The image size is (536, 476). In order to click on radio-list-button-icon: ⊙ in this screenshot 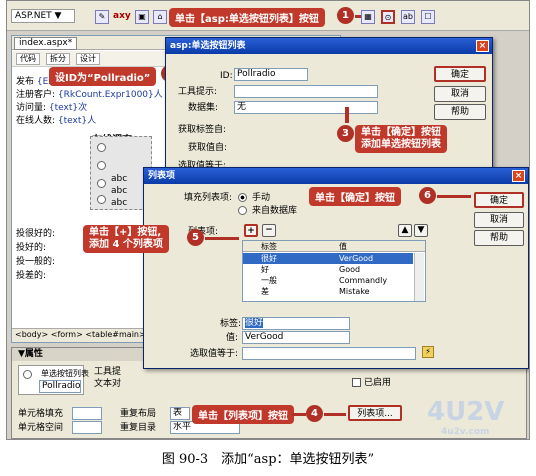, I will do `click(388, 17)`.